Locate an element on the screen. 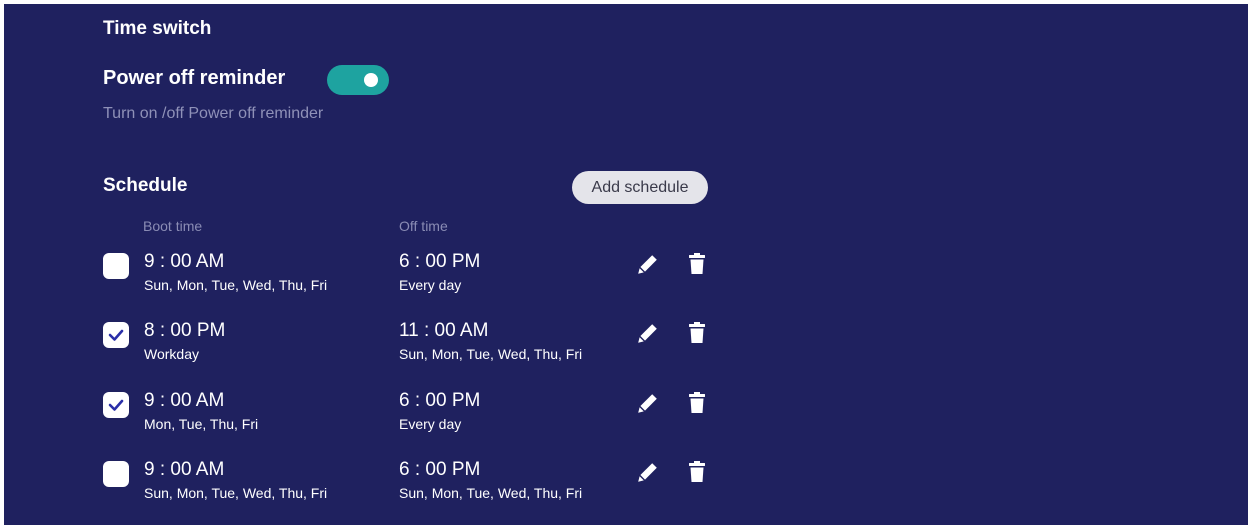  section-title: Time switch is located at coordinates (157, 28).